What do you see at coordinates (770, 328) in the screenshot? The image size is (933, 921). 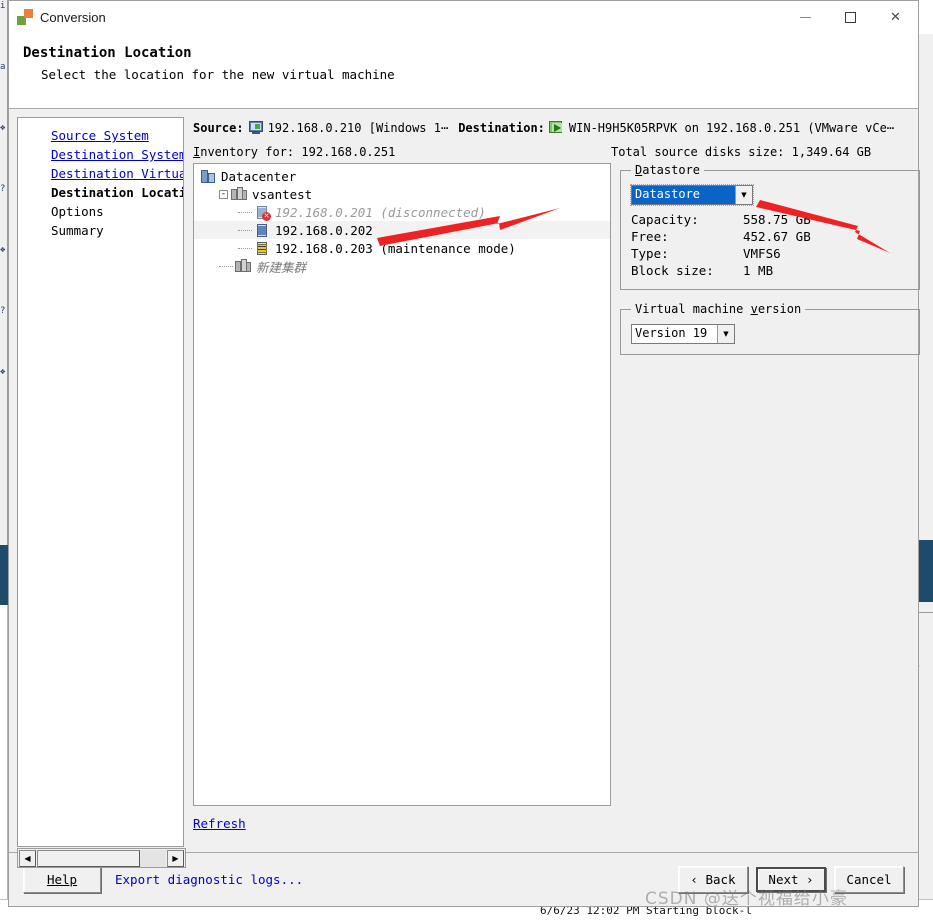 I see `vm-version-group: Virtual machine version Version 19 ▼` at bounding box center [770, 328].